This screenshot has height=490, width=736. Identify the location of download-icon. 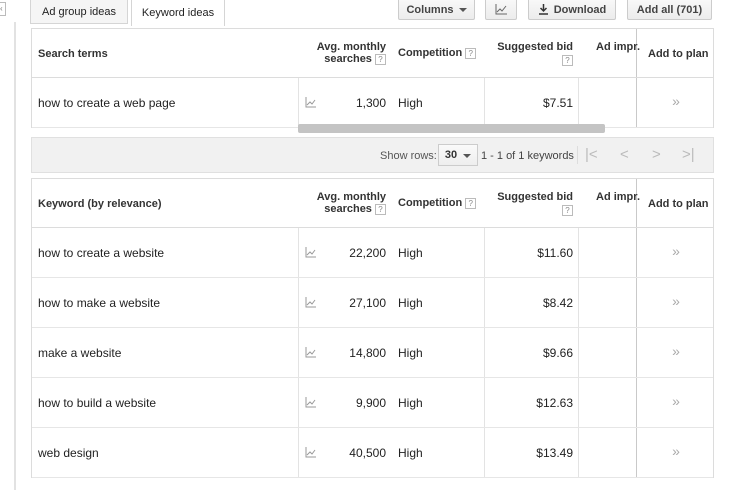
(543, 9).